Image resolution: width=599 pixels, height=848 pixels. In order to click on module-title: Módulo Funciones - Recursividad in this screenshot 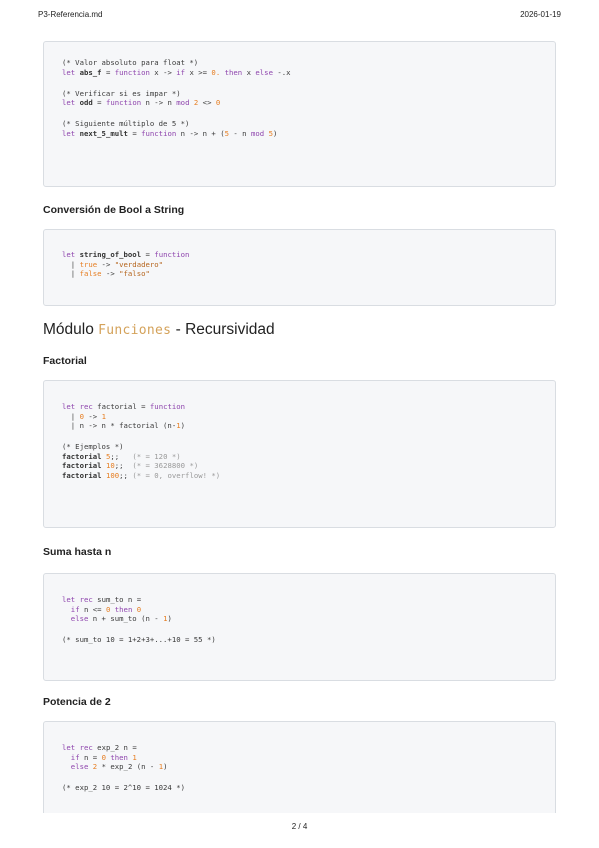, I will do `click(159, 329)`.